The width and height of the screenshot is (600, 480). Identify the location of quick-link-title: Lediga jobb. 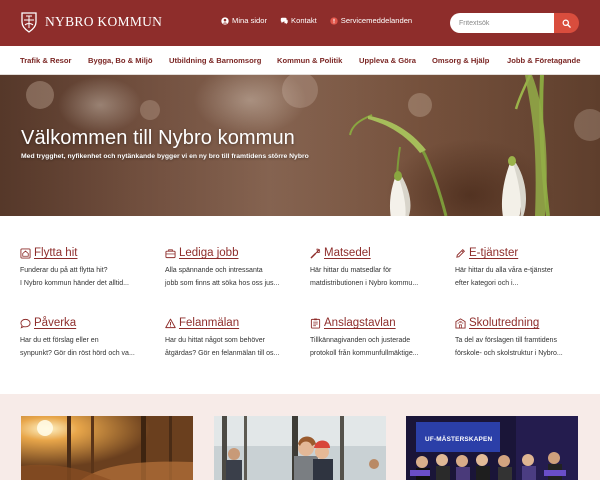
(230, 253).